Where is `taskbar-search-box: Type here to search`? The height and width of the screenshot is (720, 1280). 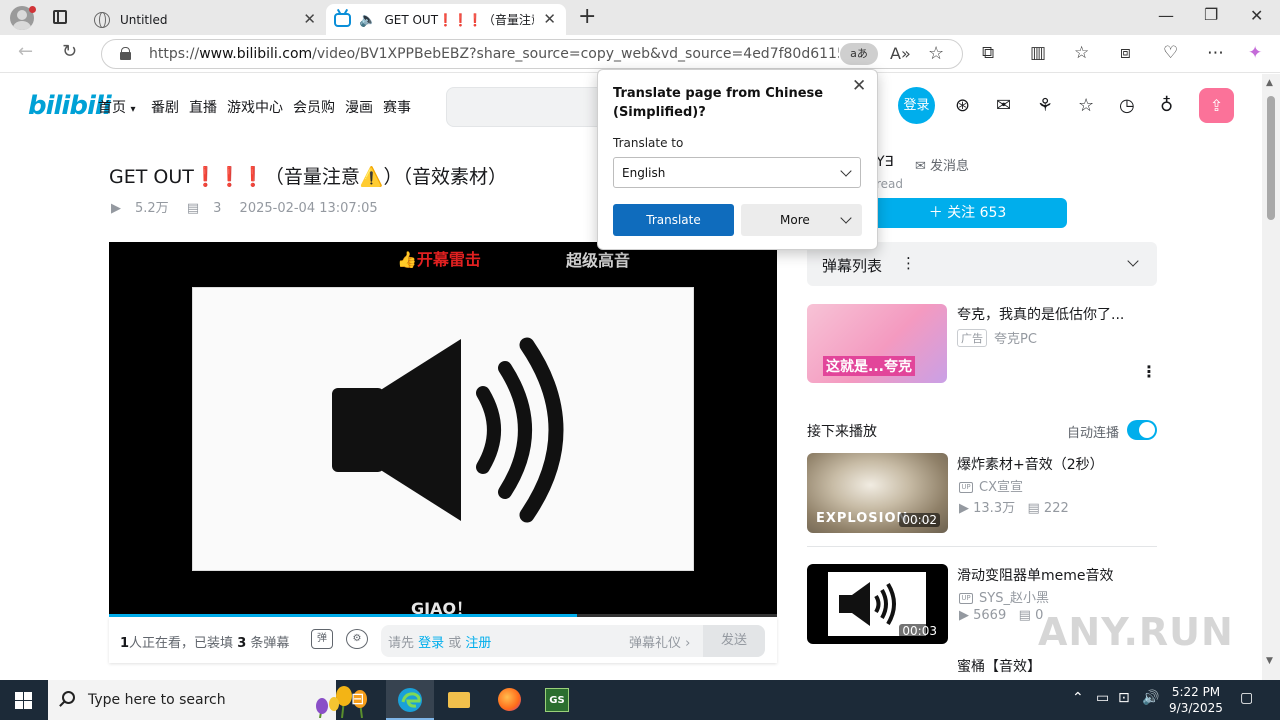 taskbar-search-box: Type here to search is located at coordinates (207, 700).